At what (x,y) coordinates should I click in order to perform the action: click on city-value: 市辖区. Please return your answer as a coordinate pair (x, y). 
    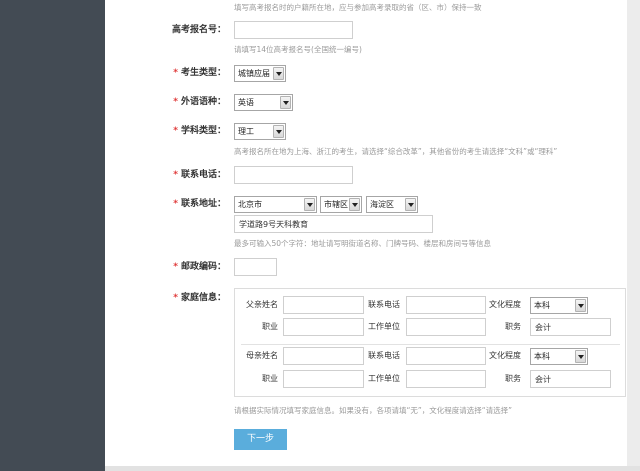
    Looking at the image, I should click on (336, 204).